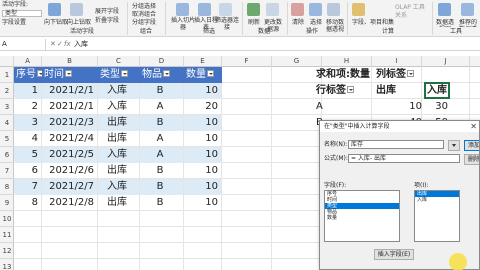 Image resolution: width=480 pixels, height=270 pixels. What do you see at coordinates (69, 203) in the screenshot?
I see `table-cell: 2021/2/8` at bounding box center [69, 203].